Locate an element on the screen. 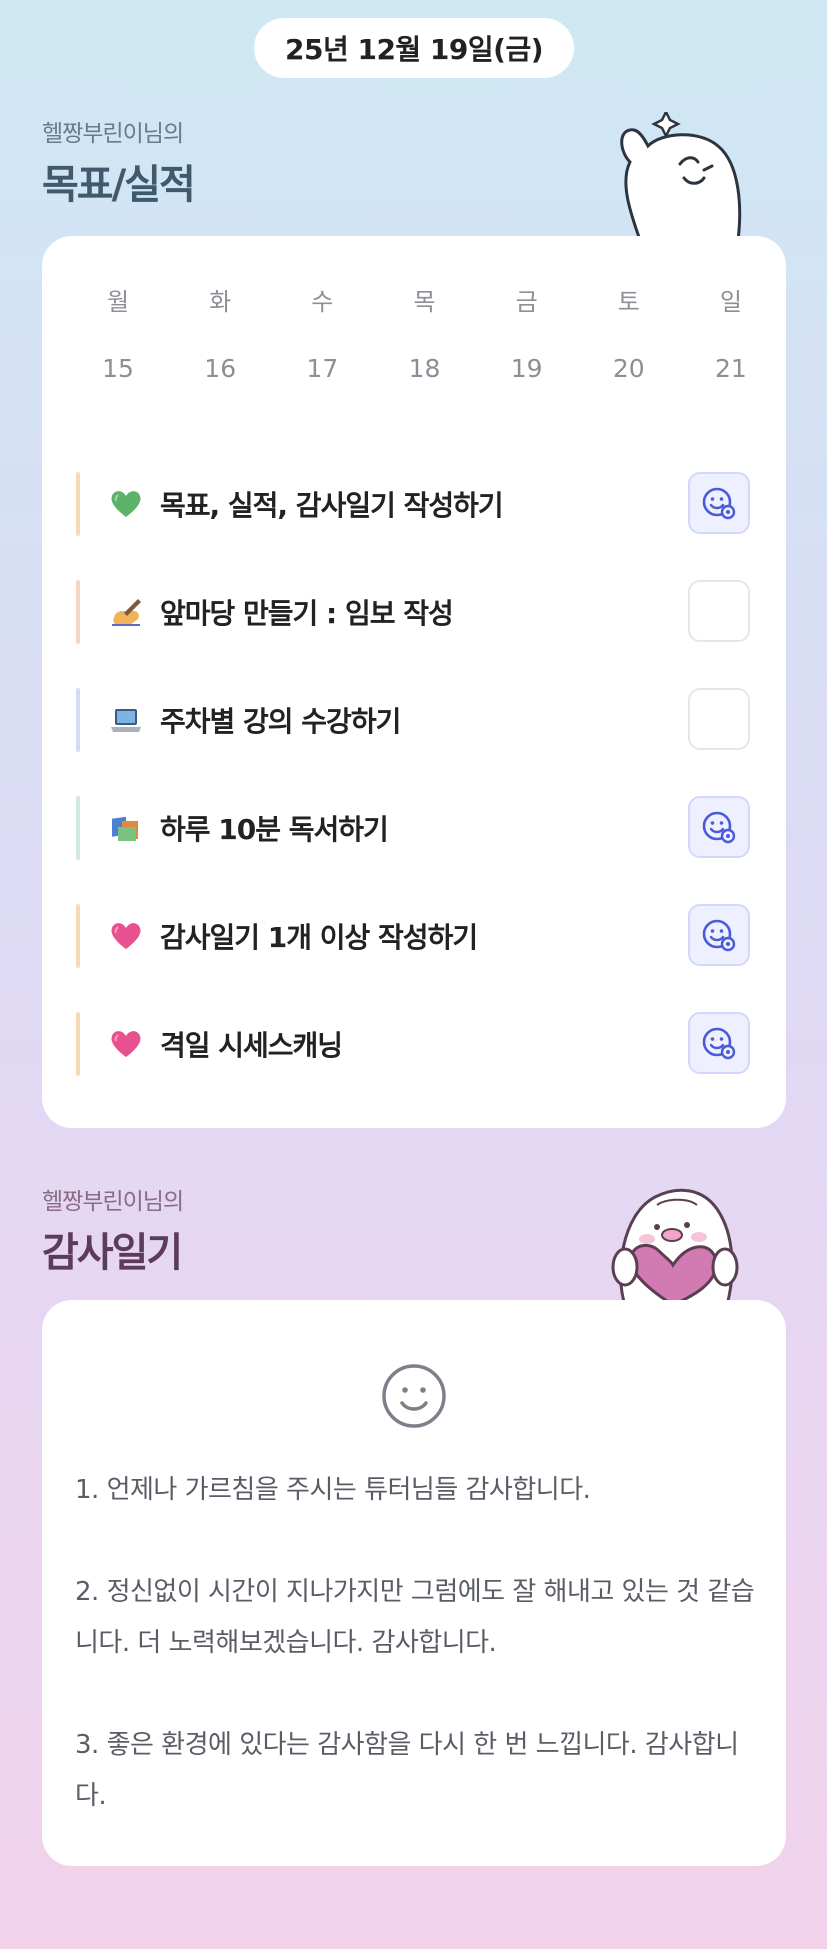 This screenshot has height=1949, width=827. goal-text: 격일 시세스캐닝 is located at coordinates (251, 1045).